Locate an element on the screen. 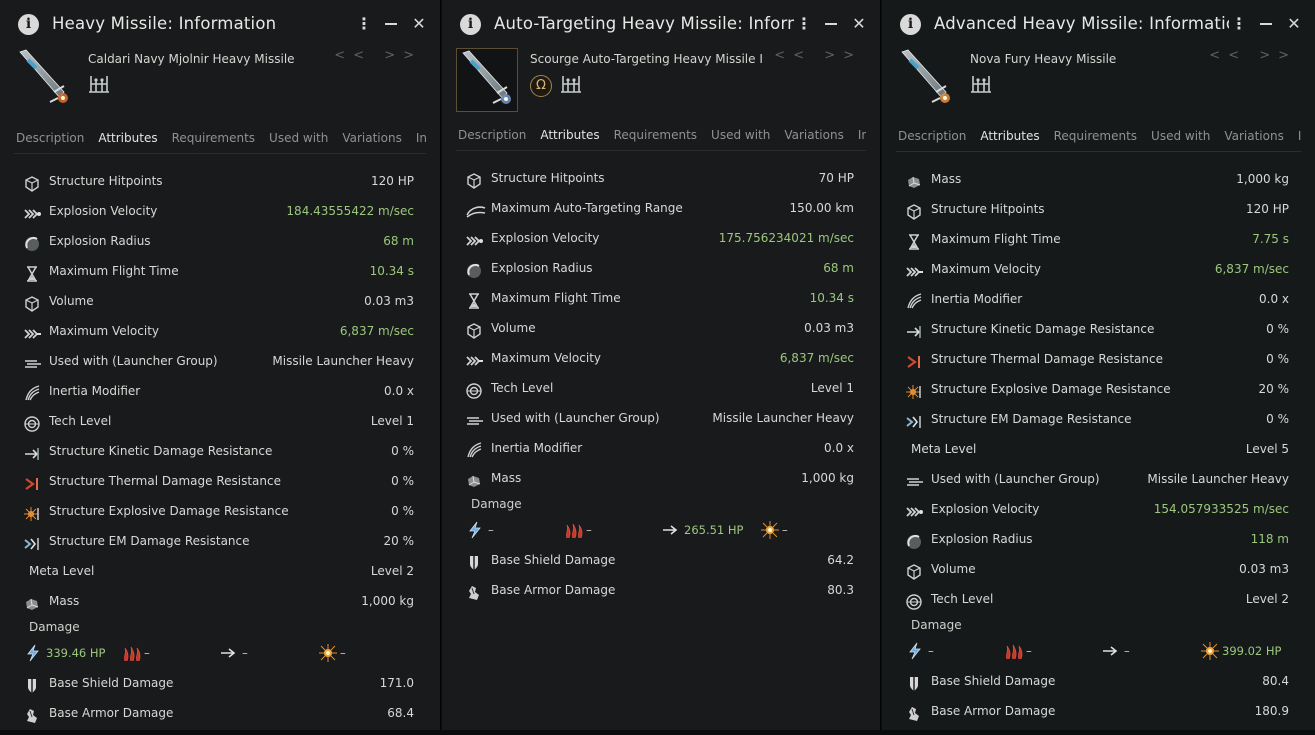 The height and width of the screenshot is (735, 1315). attribute-row: Meta Level Level 5 is located at coordinates (1093, 449).